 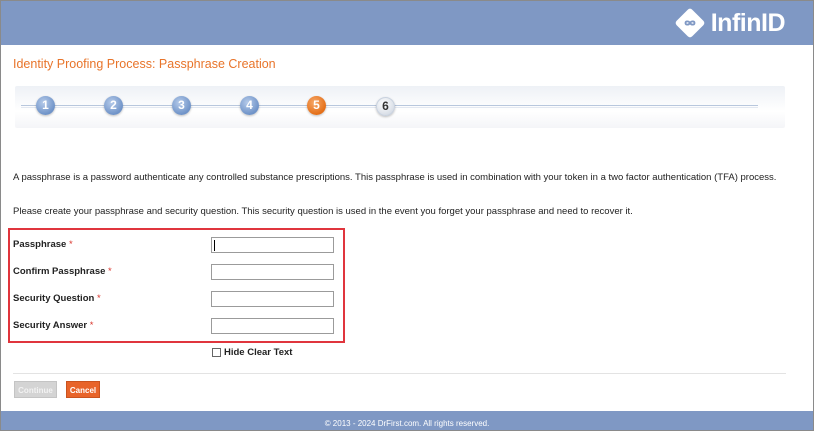 I want to click on hide-clear-text-checkbox, so click(x=216, y=352).